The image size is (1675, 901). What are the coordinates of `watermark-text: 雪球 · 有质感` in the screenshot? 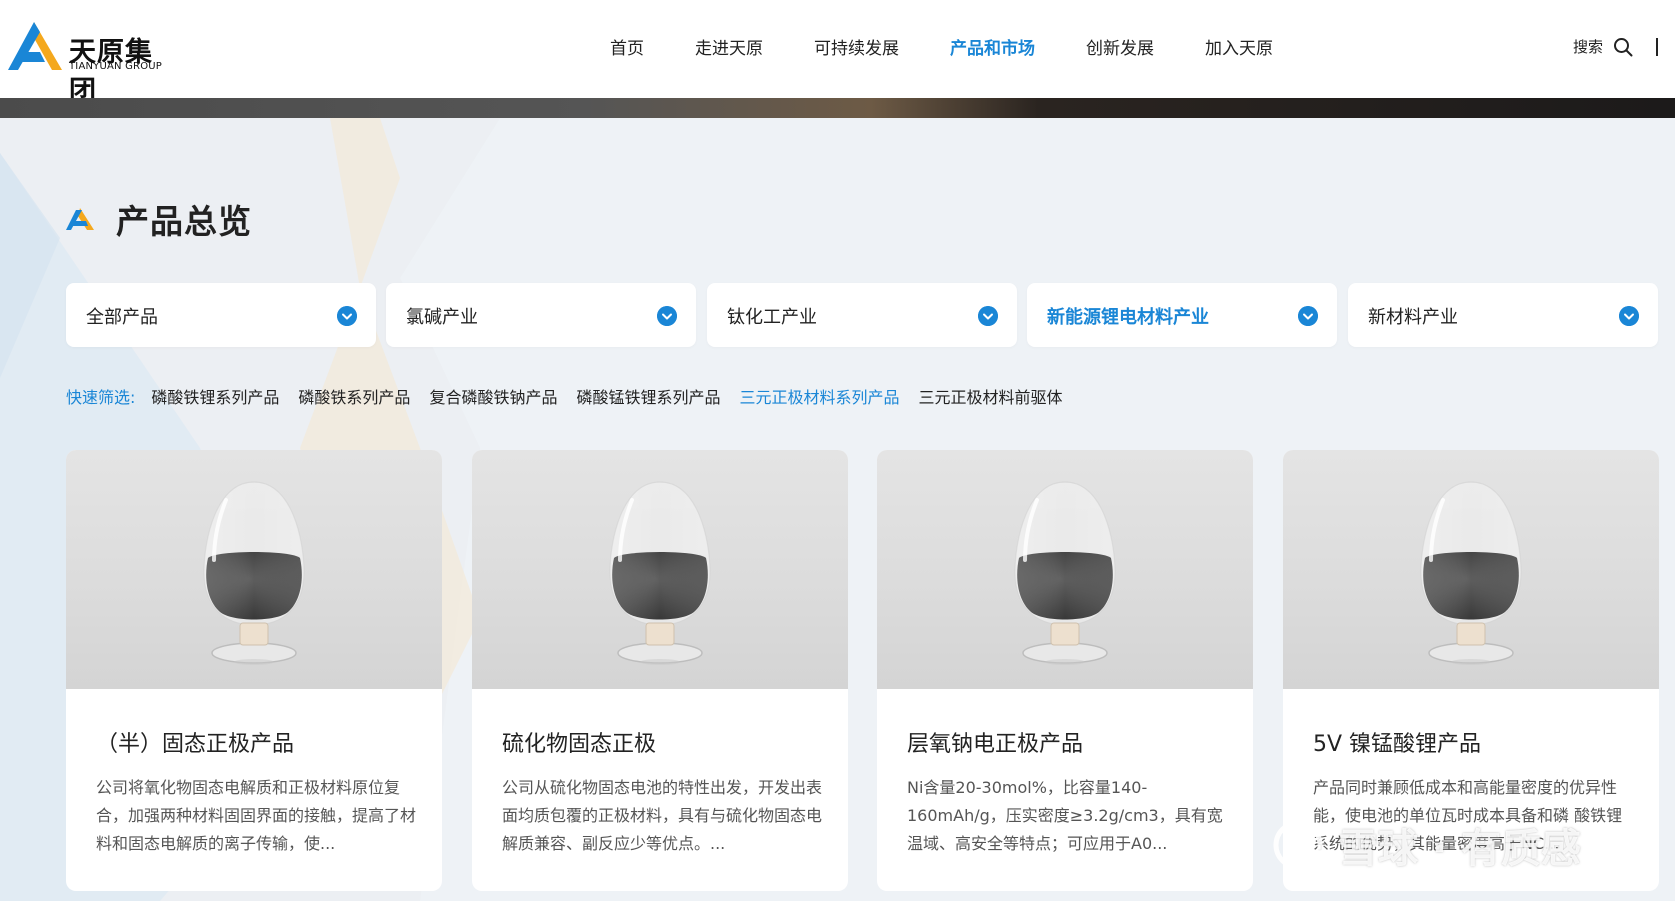 It's located at (1460, 849).